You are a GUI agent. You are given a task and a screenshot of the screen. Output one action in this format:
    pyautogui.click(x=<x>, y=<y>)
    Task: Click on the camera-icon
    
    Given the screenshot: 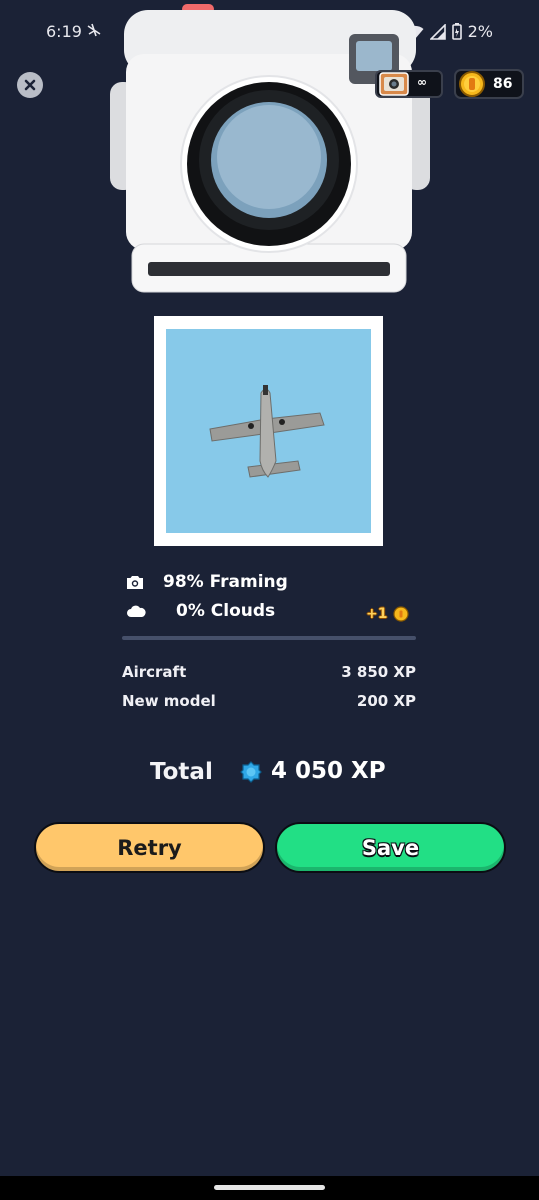 What is the action you would take?
    pyautogui.click(x=135, y=582)
    